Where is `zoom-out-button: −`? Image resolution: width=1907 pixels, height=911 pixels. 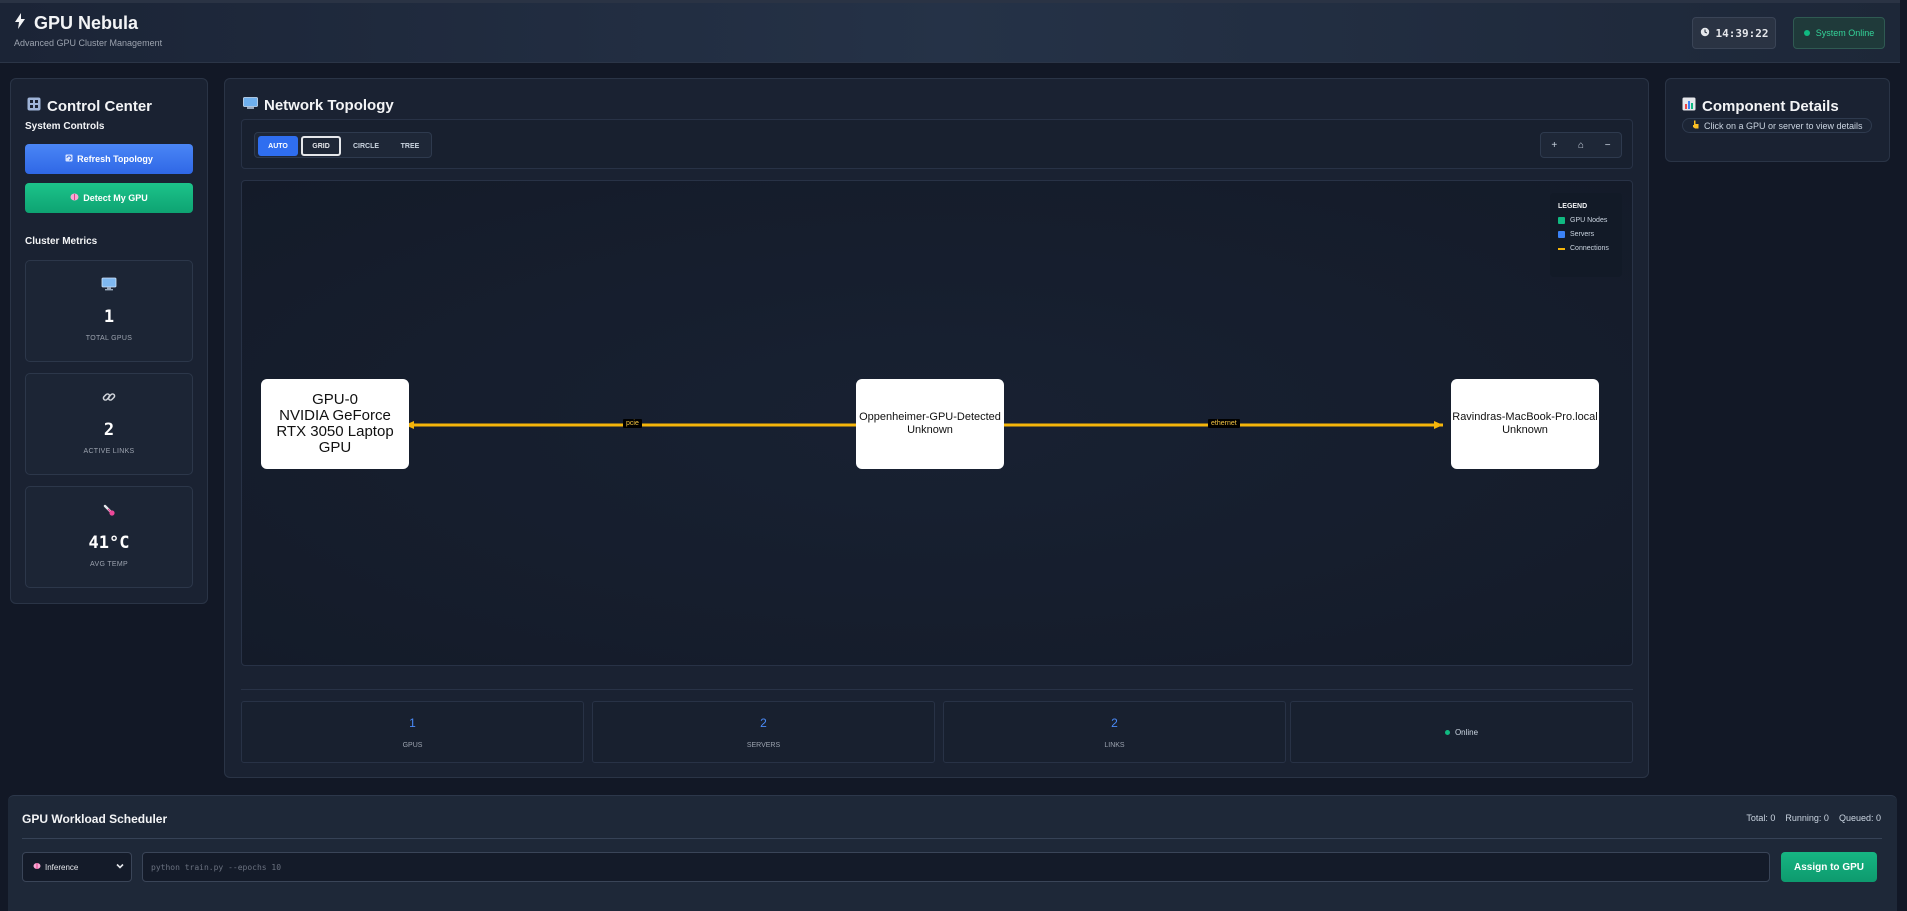
zoom-out-button: − is located at coordinates (1608, 145).